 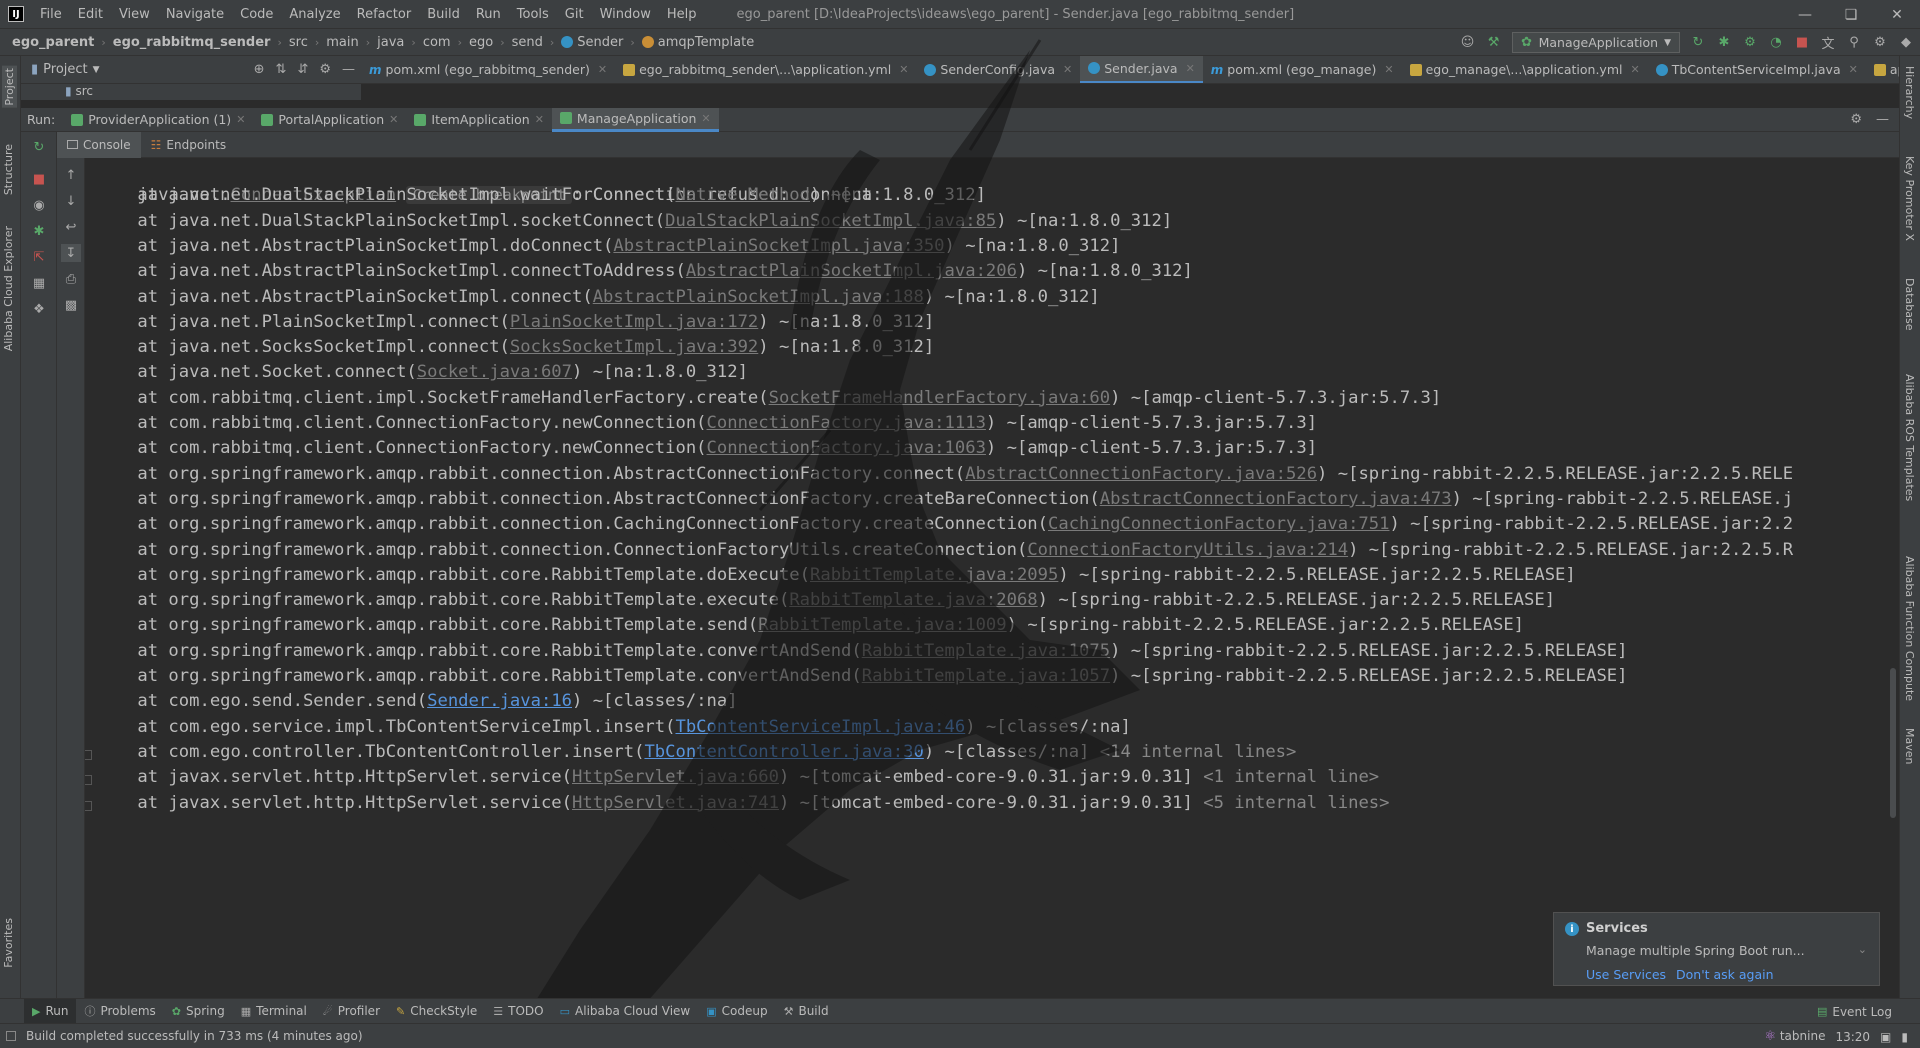 What do you see at coordinates (158, 120) in the screenshot?
I see `run-tab: ProviderApplication (1) ✕` at bounding box center [158, 120].